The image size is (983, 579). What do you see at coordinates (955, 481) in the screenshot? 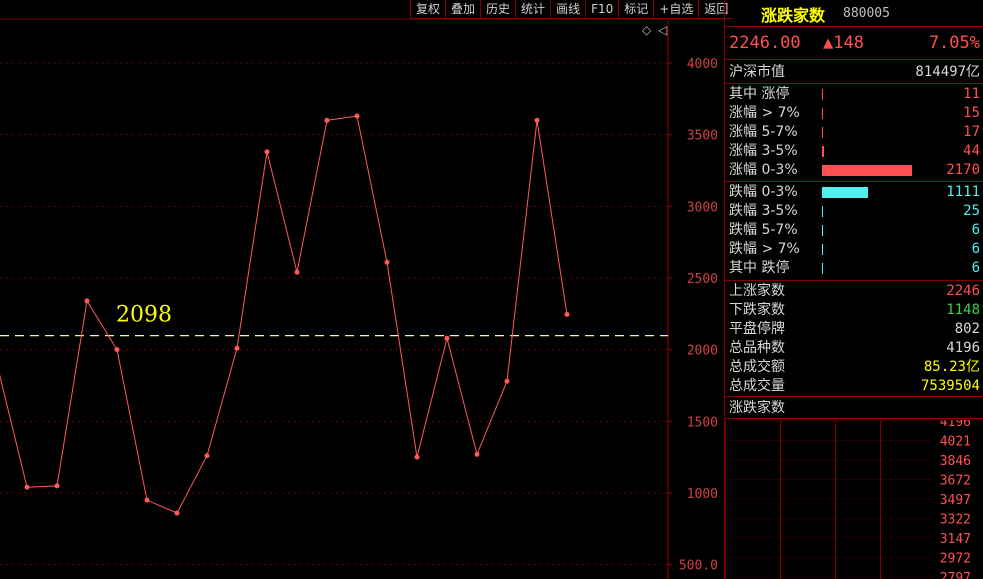
I see `mini-axis-label: 3672` at bounding box center [955, 481].